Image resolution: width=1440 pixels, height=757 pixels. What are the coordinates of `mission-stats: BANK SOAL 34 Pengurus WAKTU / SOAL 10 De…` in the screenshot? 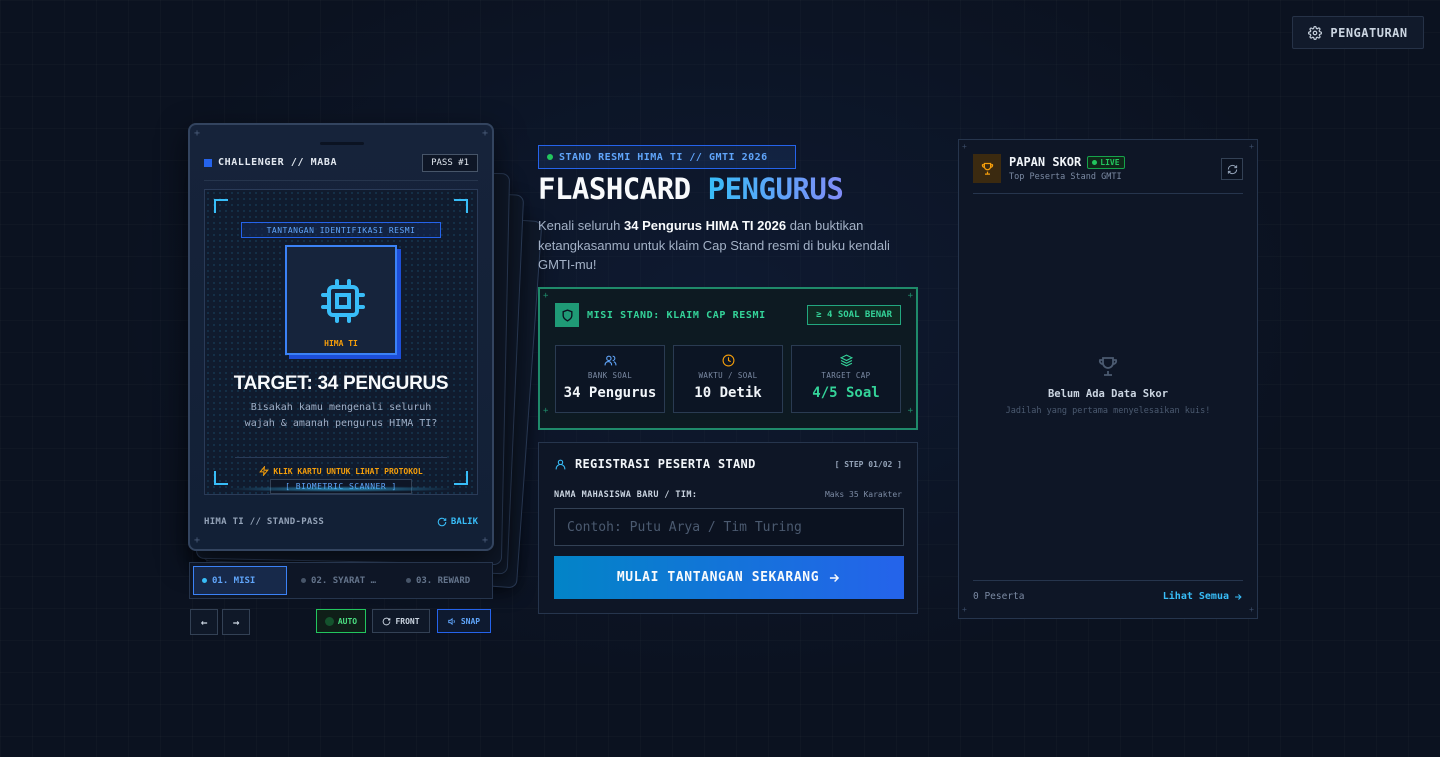 It's located at (728, 379).